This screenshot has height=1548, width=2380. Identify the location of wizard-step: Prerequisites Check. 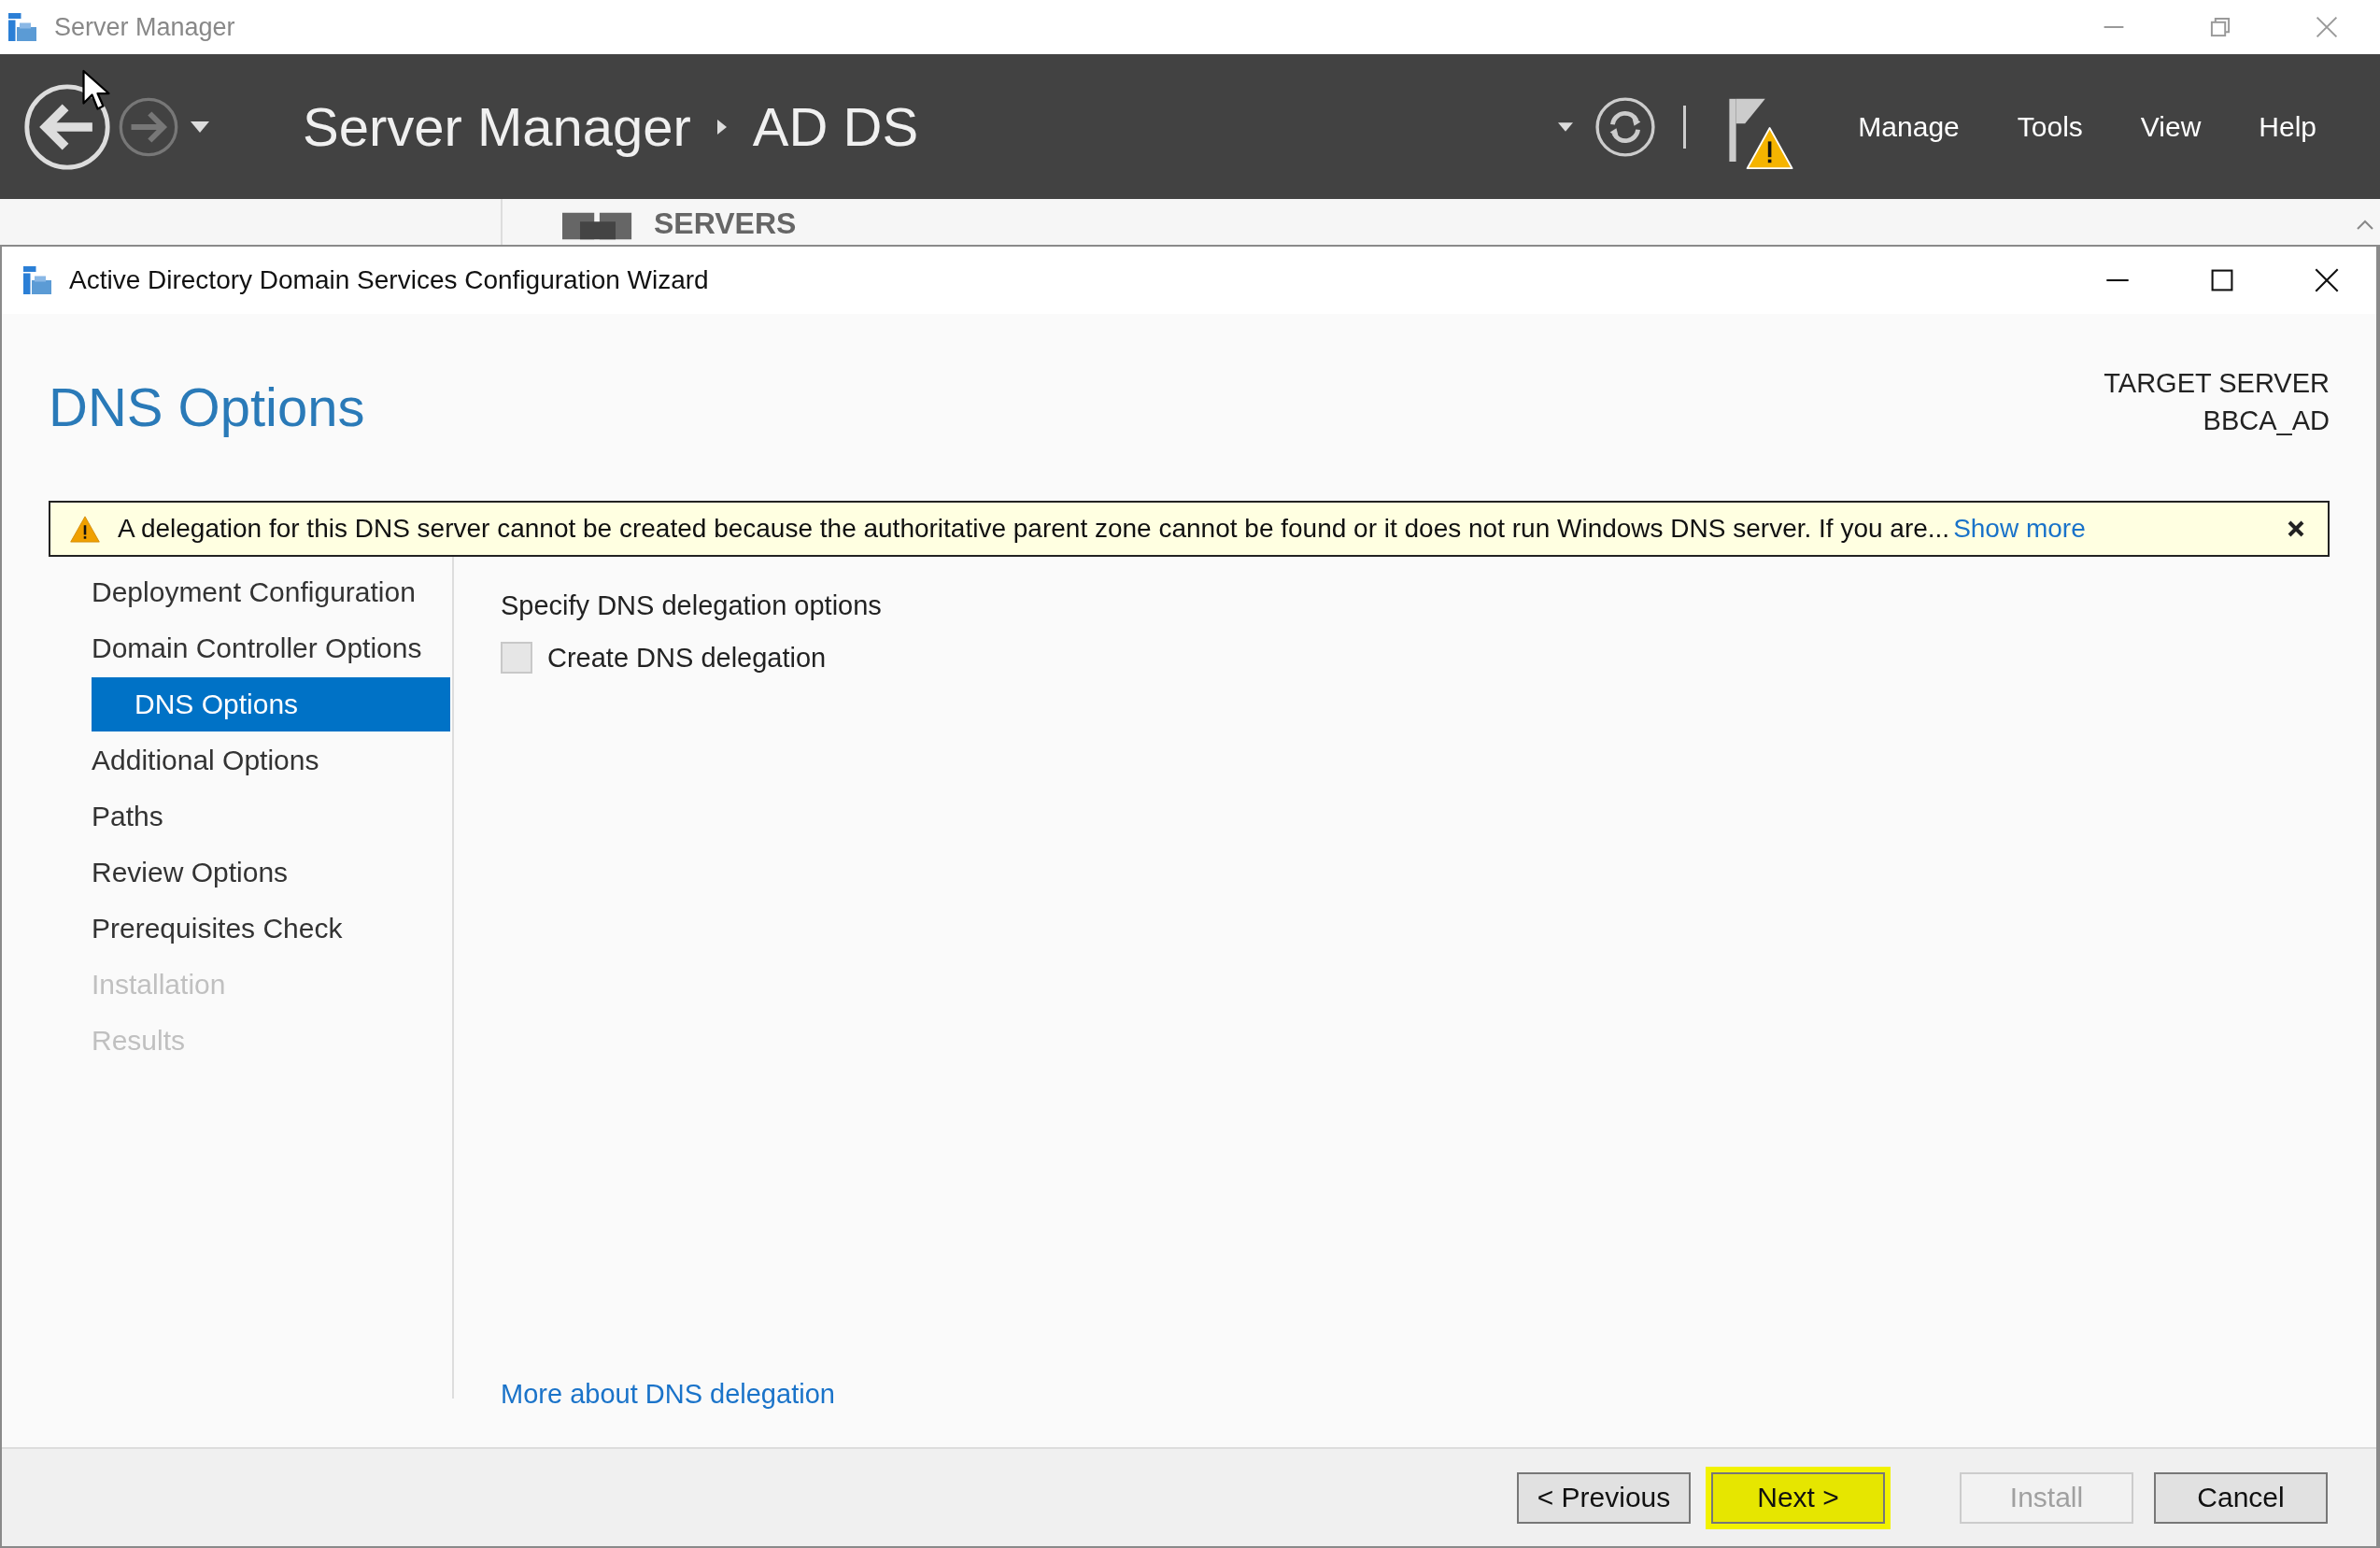
(271, 929).